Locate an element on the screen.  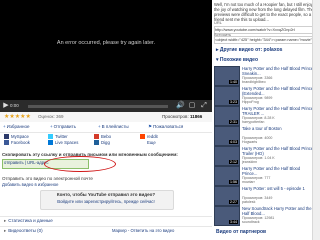
related-label: Похожие видео is located at coordinates (239, 60).